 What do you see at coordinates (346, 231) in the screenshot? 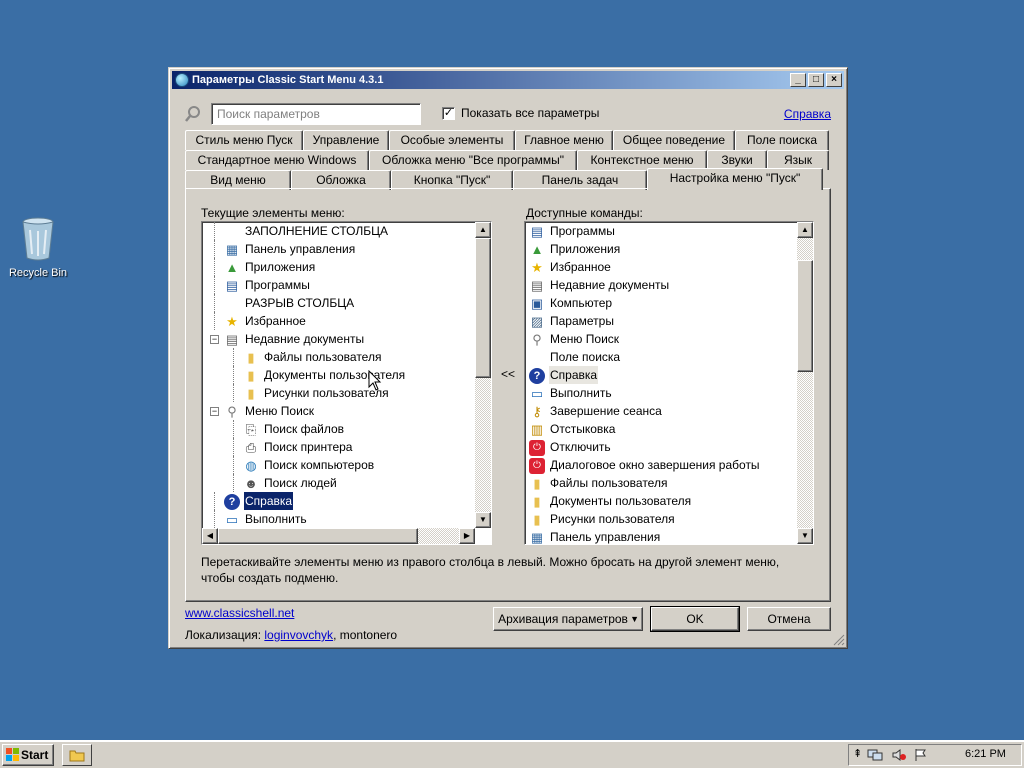
I see `tree-item: ЗАПОЛНЕНИЕ СТОЛБЦА` at bounding box center [346, 231].